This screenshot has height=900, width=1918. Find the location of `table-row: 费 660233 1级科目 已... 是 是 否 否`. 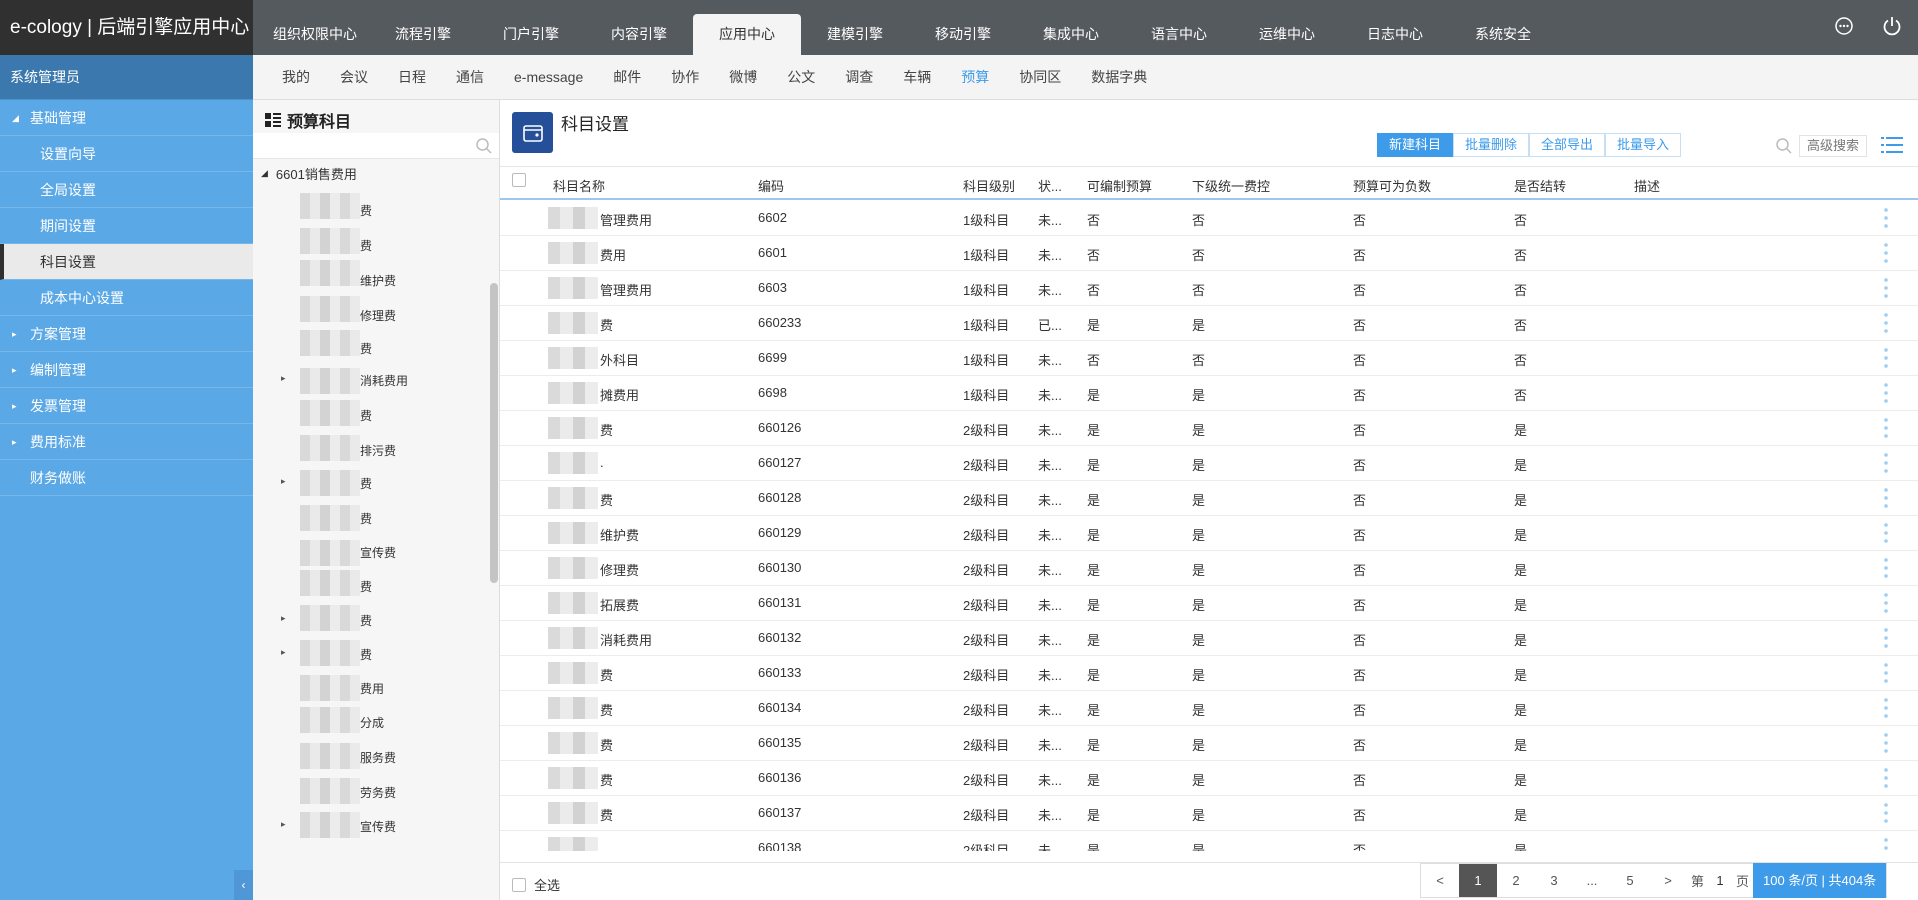

table-row: 费 660233 1级科目 已... 是 是 否 否 is located at coordinates (1209, 323).